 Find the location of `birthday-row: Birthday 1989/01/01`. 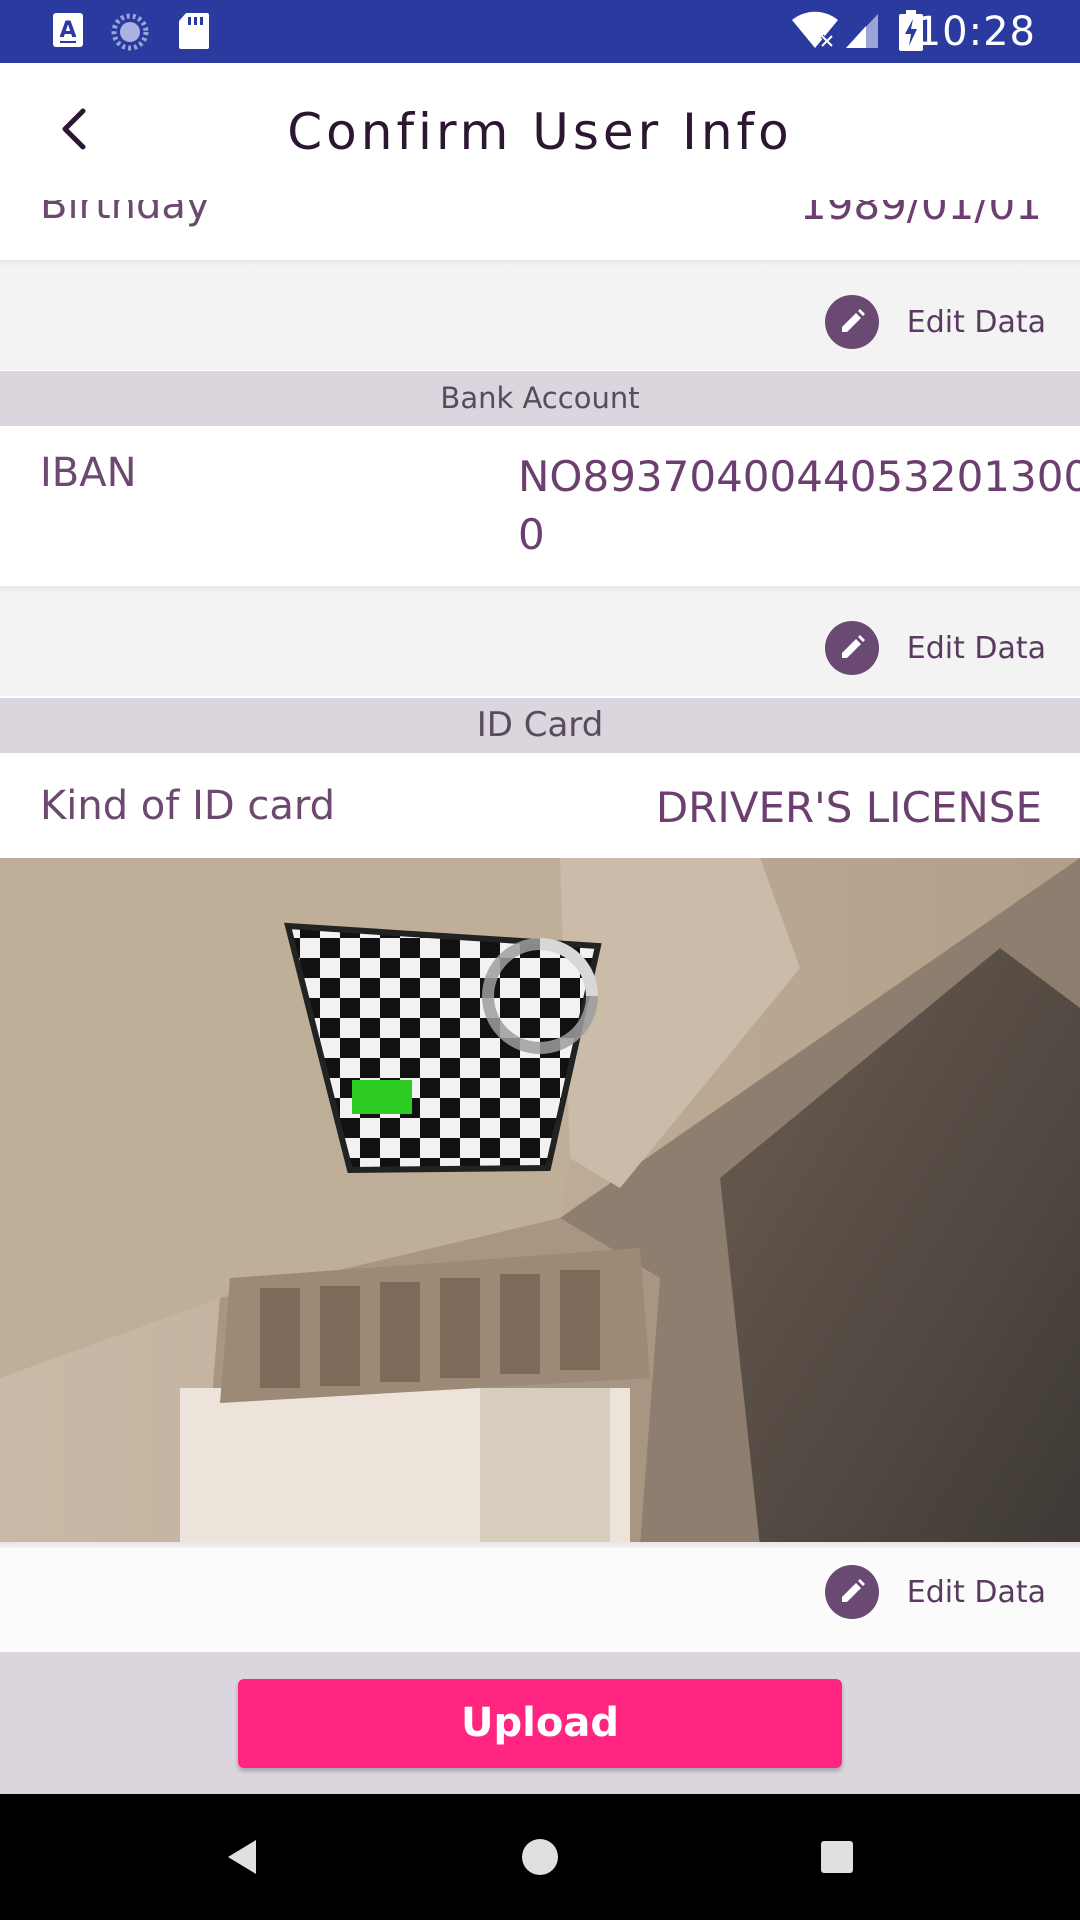

birthday-row: Birthday 1989/01/01 is located at coordinates (540, 230).